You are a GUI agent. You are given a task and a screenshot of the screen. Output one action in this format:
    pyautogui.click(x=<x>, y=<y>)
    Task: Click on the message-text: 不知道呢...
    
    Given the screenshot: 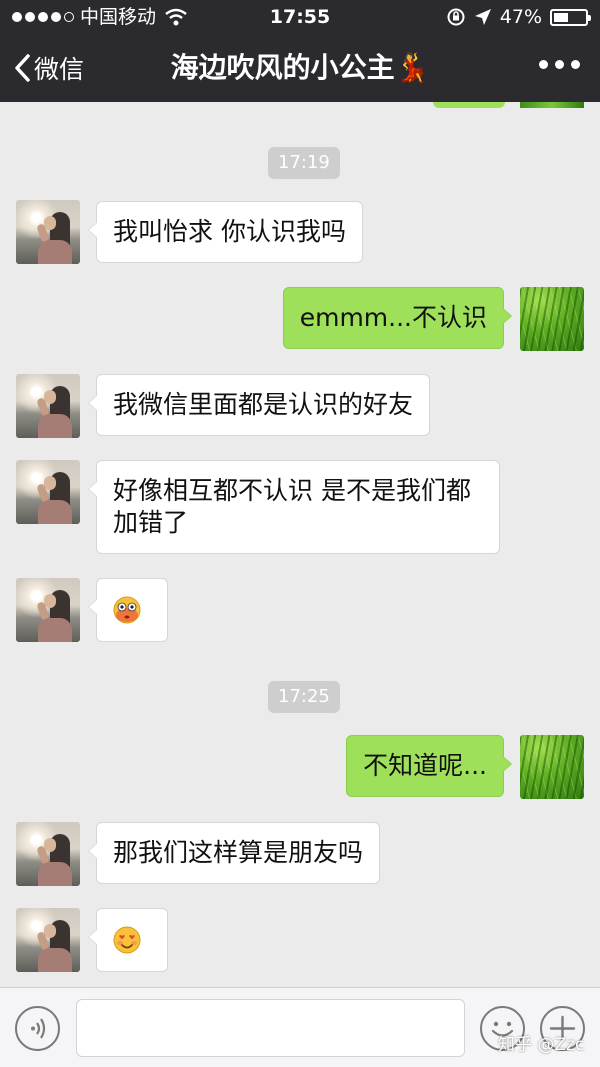 What is the action you would take?
    pyautogui.click(x=425, y=765)
    